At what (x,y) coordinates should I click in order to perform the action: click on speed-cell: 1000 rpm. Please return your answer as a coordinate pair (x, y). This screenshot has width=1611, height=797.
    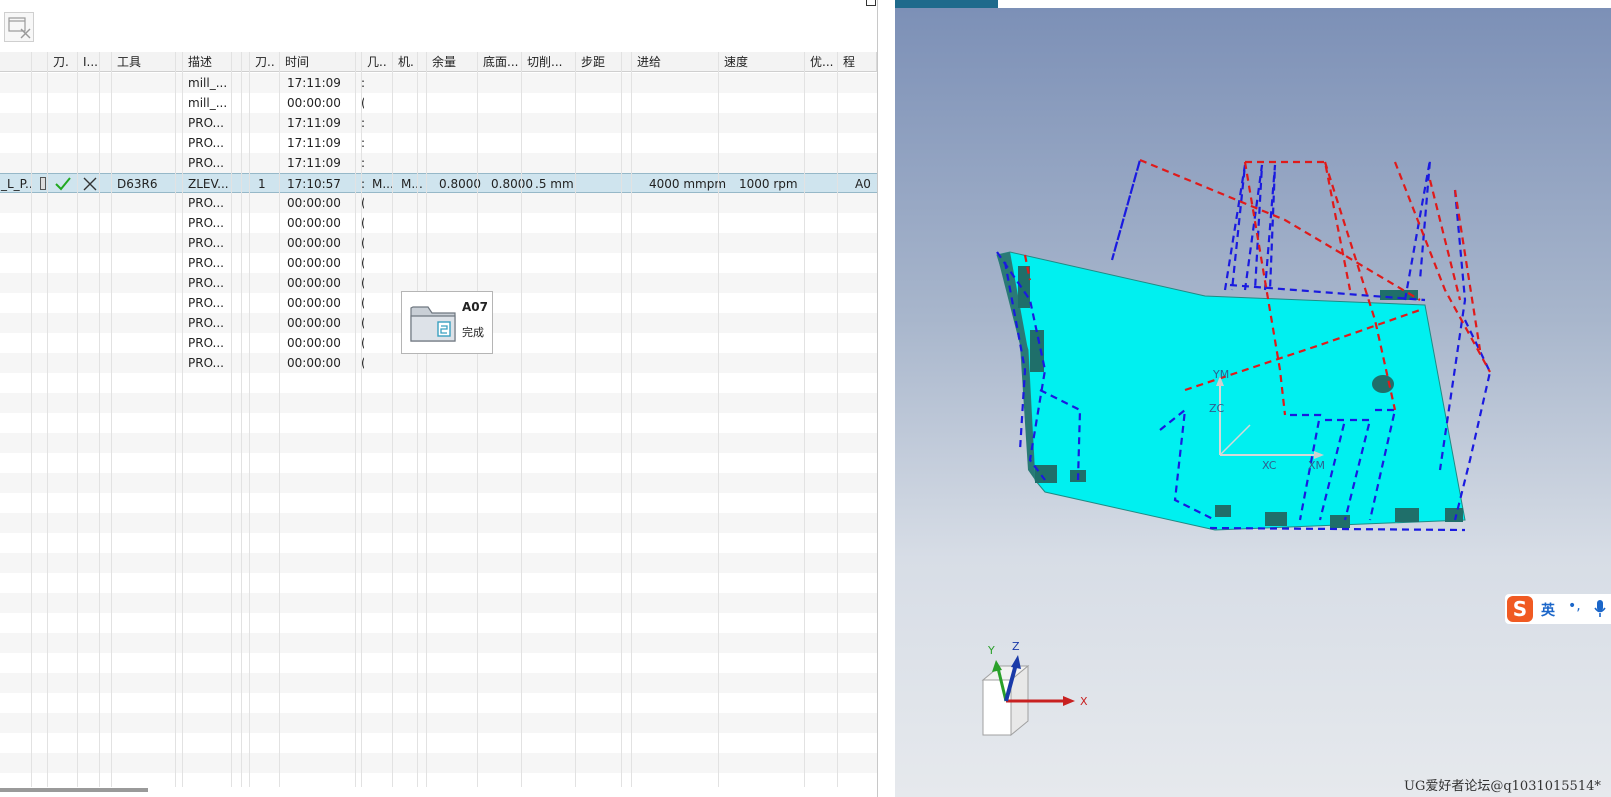
    Looking at the image, I should click on (768, 184).